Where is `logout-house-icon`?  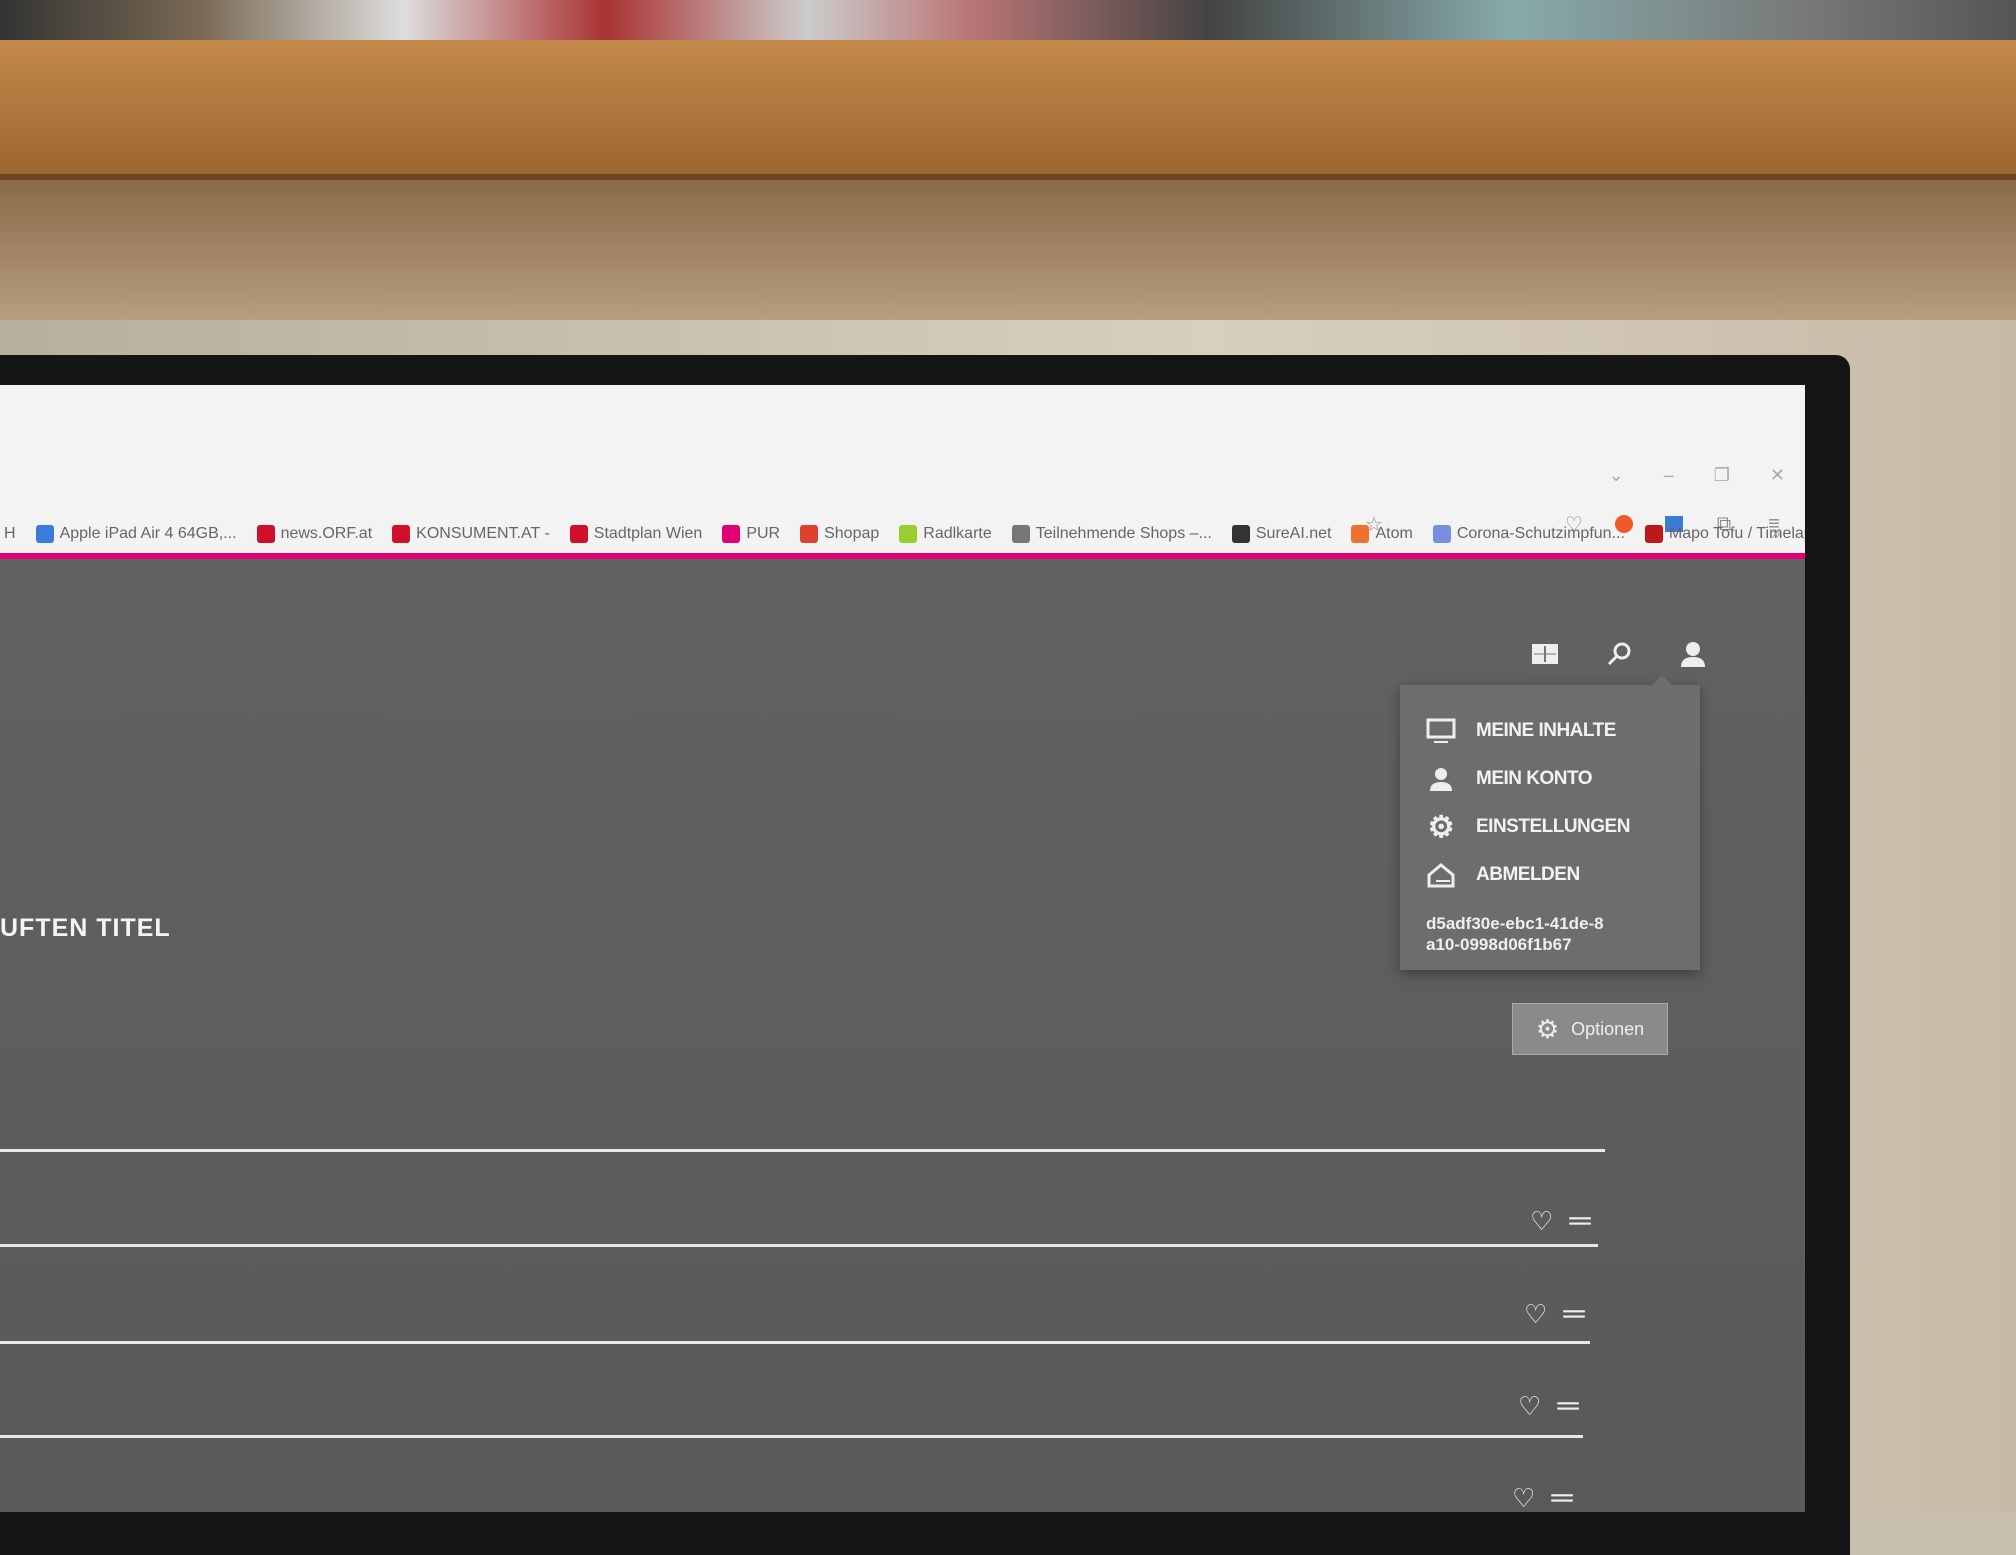 logout-house-icon is located at coordinates (1441, 875).